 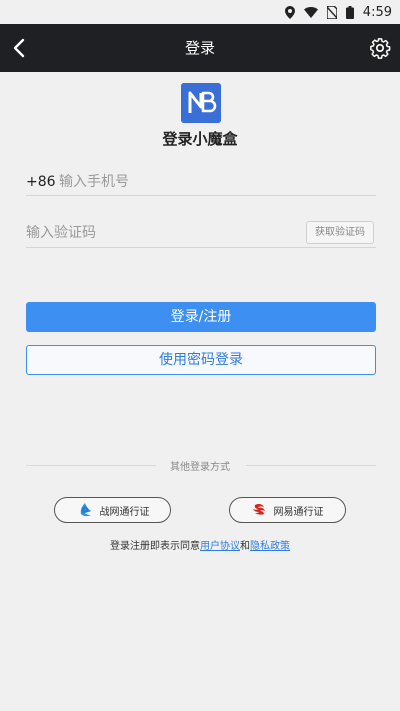 I want to click on agreement-text: 登录注册即表示同意用户协议和隐私政策, so click(x=200, y=544).